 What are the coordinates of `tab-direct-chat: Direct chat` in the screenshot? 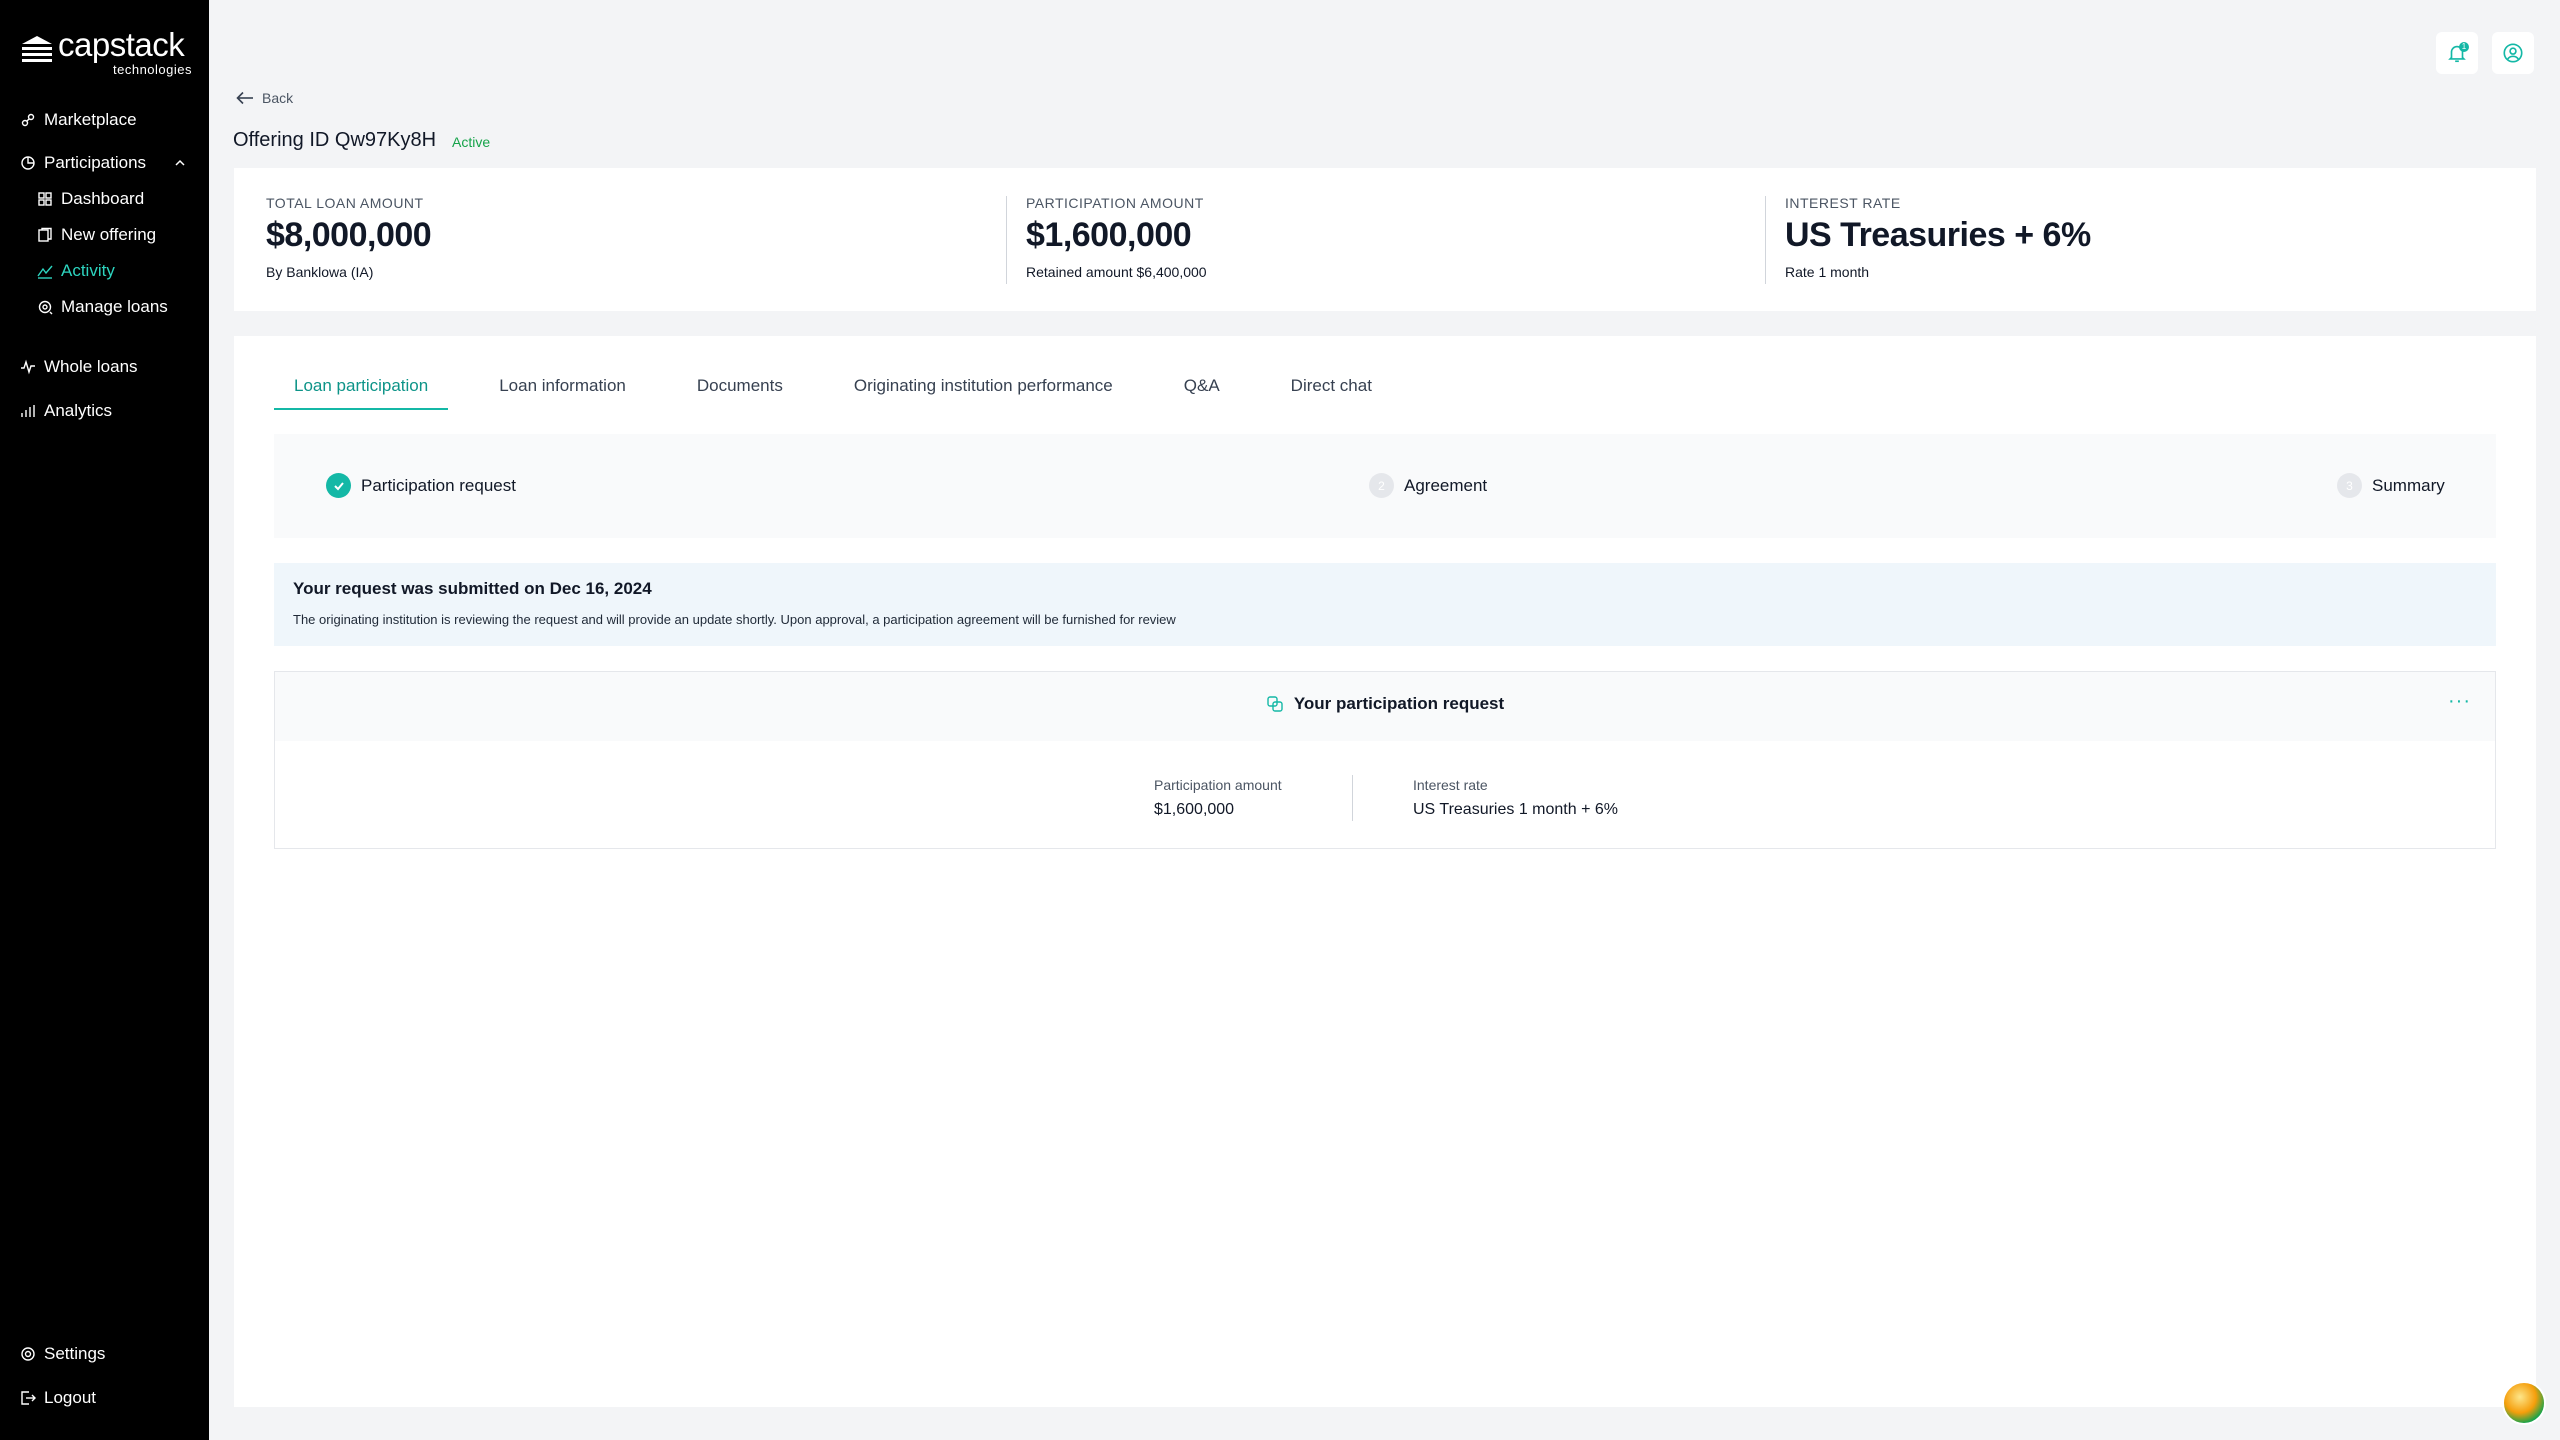 It's located at (1331, 387).